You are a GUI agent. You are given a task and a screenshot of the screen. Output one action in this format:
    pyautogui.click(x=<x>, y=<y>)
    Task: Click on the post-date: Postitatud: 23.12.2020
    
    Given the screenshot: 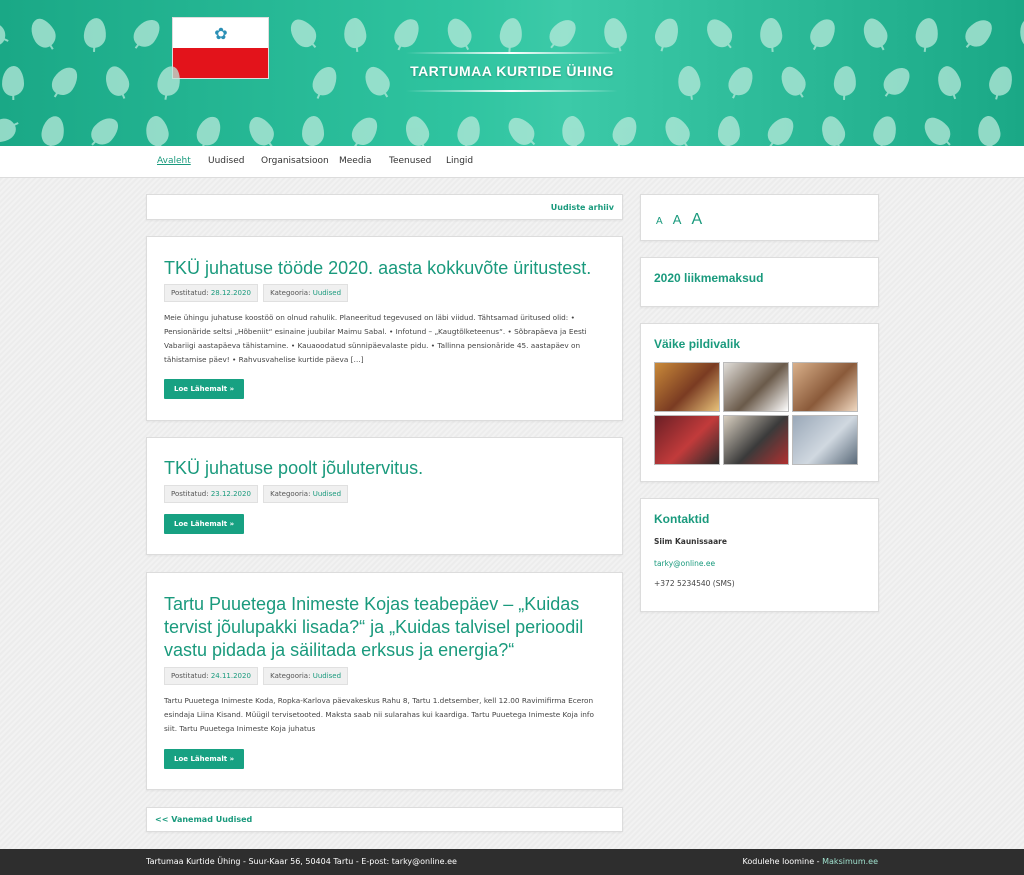 What is the action you would take?
    pyautogui.click(x=211, y=494)
    